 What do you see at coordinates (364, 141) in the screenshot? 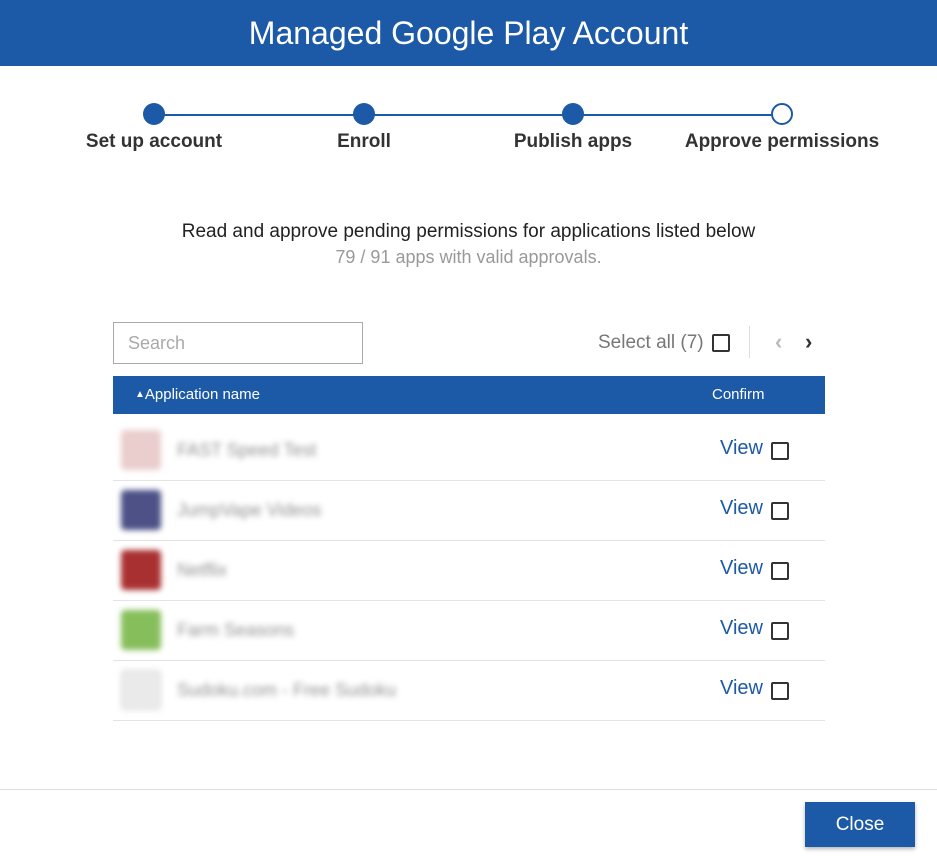
I see `step-label: Enroll` at bounding box center [364, 141].